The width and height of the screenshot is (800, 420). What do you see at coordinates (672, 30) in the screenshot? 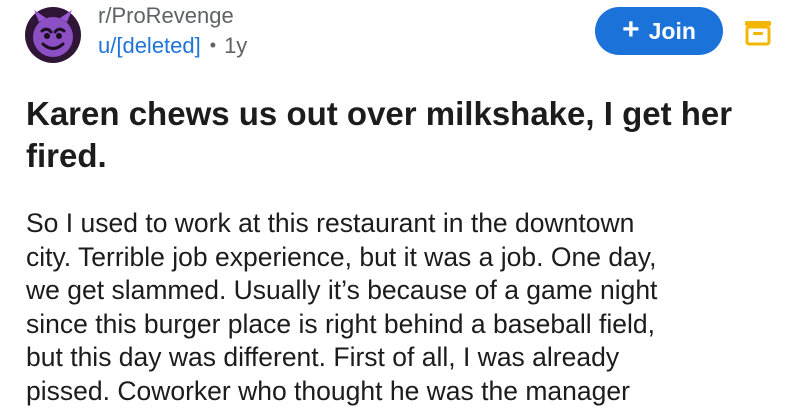
I see `join-button-label: Join` at bounding box center [672, 30].